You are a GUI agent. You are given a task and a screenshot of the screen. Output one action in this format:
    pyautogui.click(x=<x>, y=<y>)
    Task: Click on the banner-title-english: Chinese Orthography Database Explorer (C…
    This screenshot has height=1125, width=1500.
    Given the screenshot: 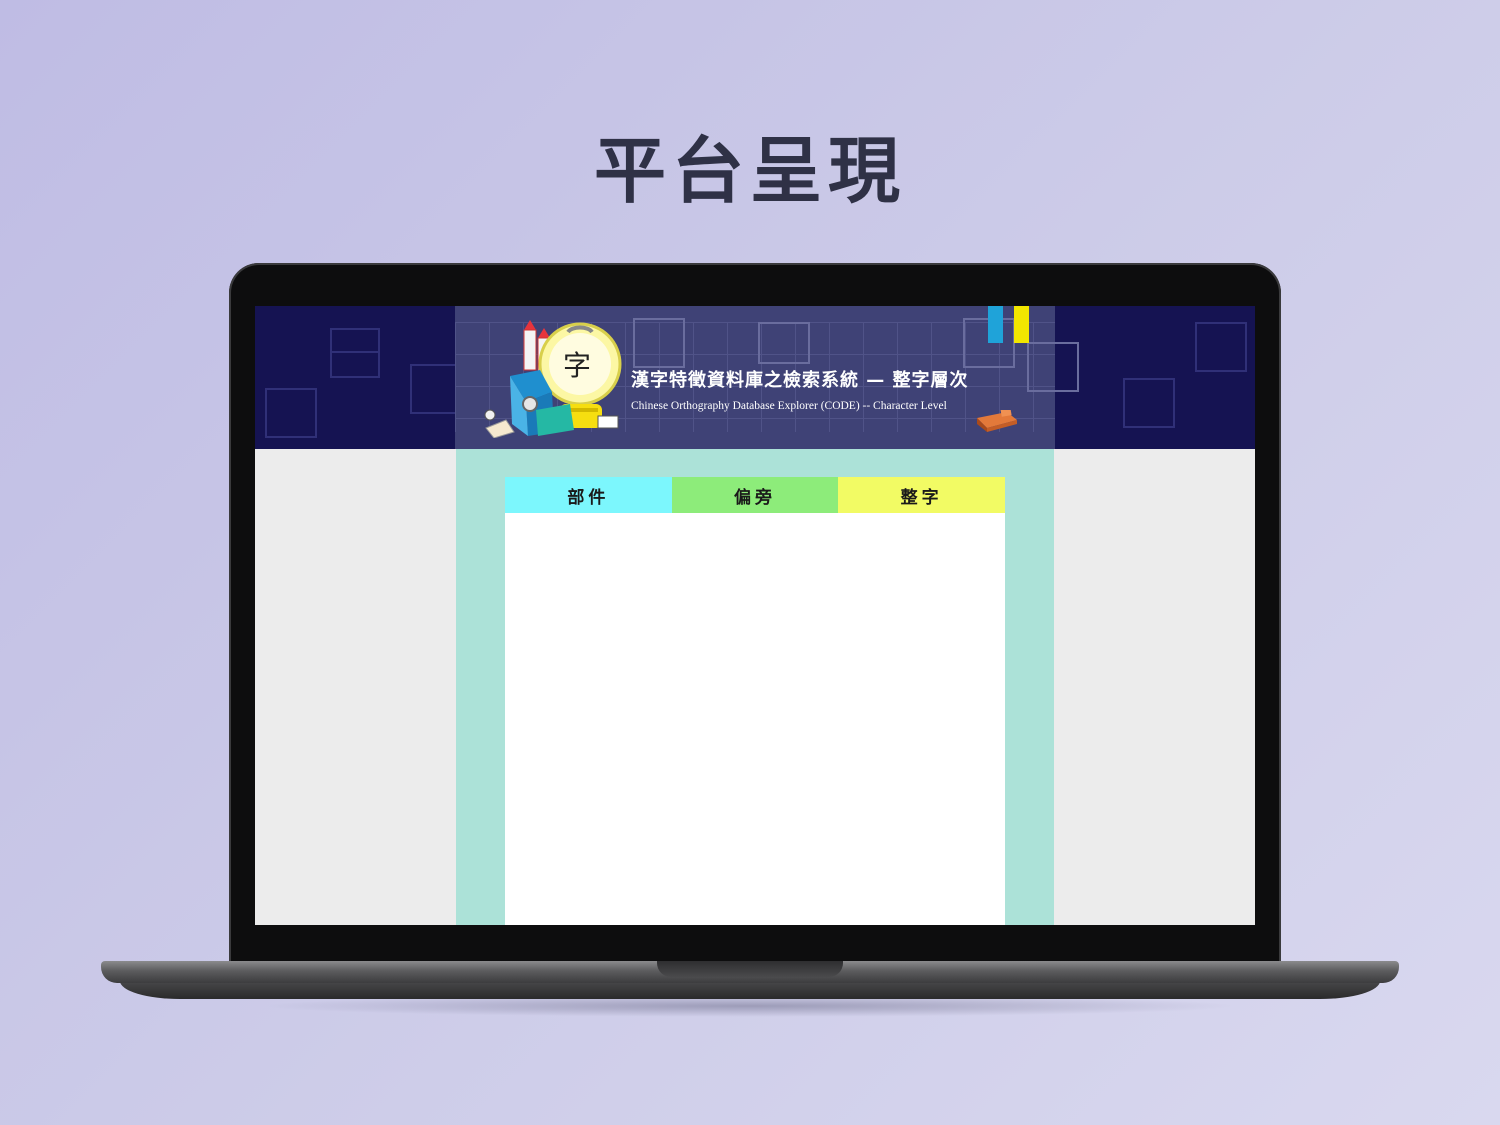 What is the action you would take?
    pyautogui.click(x=789, y=406)
    